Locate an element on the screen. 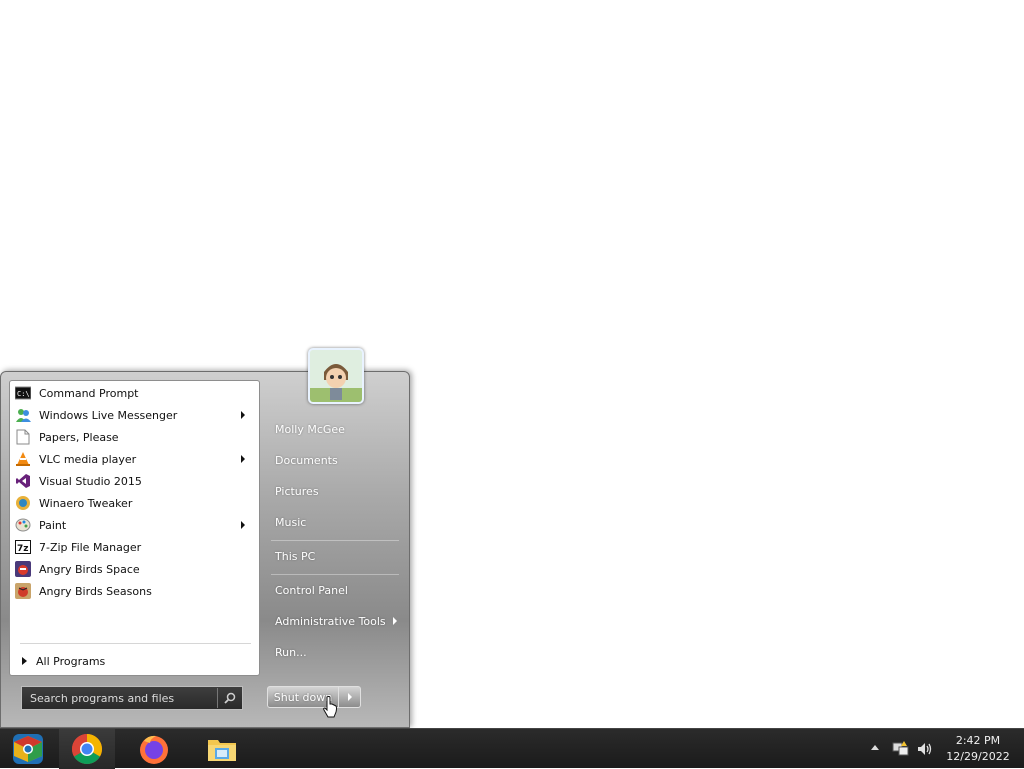 This screenshot has height=769, width=1024. all-programs-button: All Programs is located at coordinates (62, 661).